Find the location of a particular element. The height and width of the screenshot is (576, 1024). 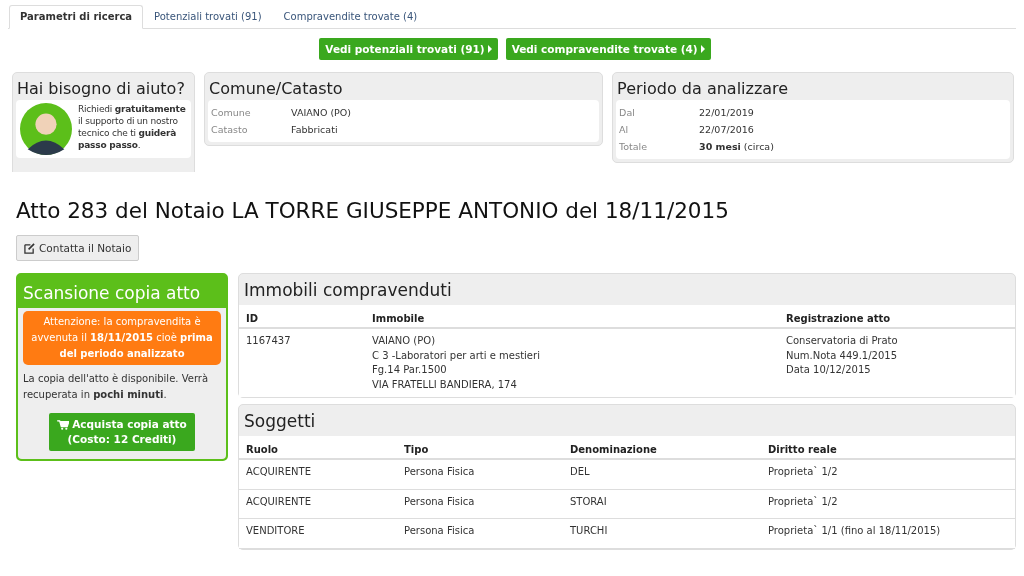

card-title: Hai bisogno di aiuto? is located at coordinates (101, 89).